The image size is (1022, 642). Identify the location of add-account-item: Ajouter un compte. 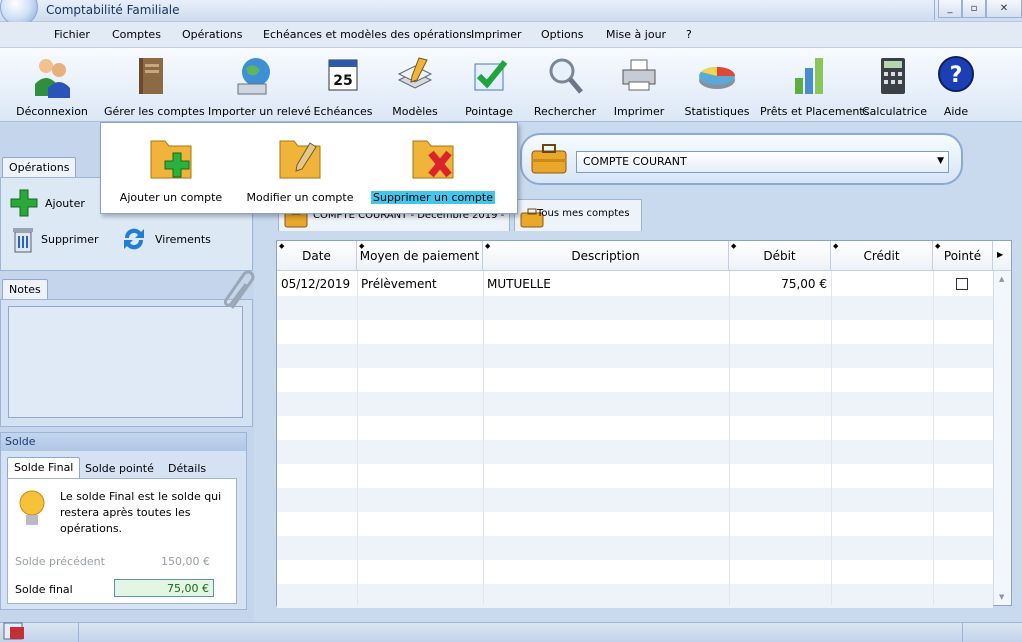
(171, 171).